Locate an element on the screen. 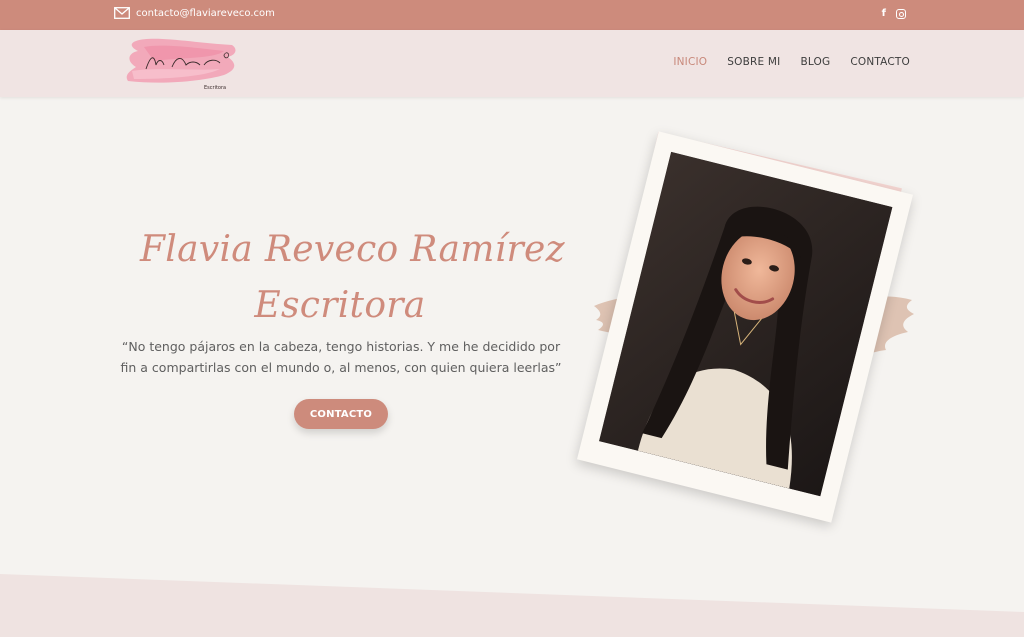  contact-email-link: contacto@flaviareveco.com is located at coordinates (194, 13).